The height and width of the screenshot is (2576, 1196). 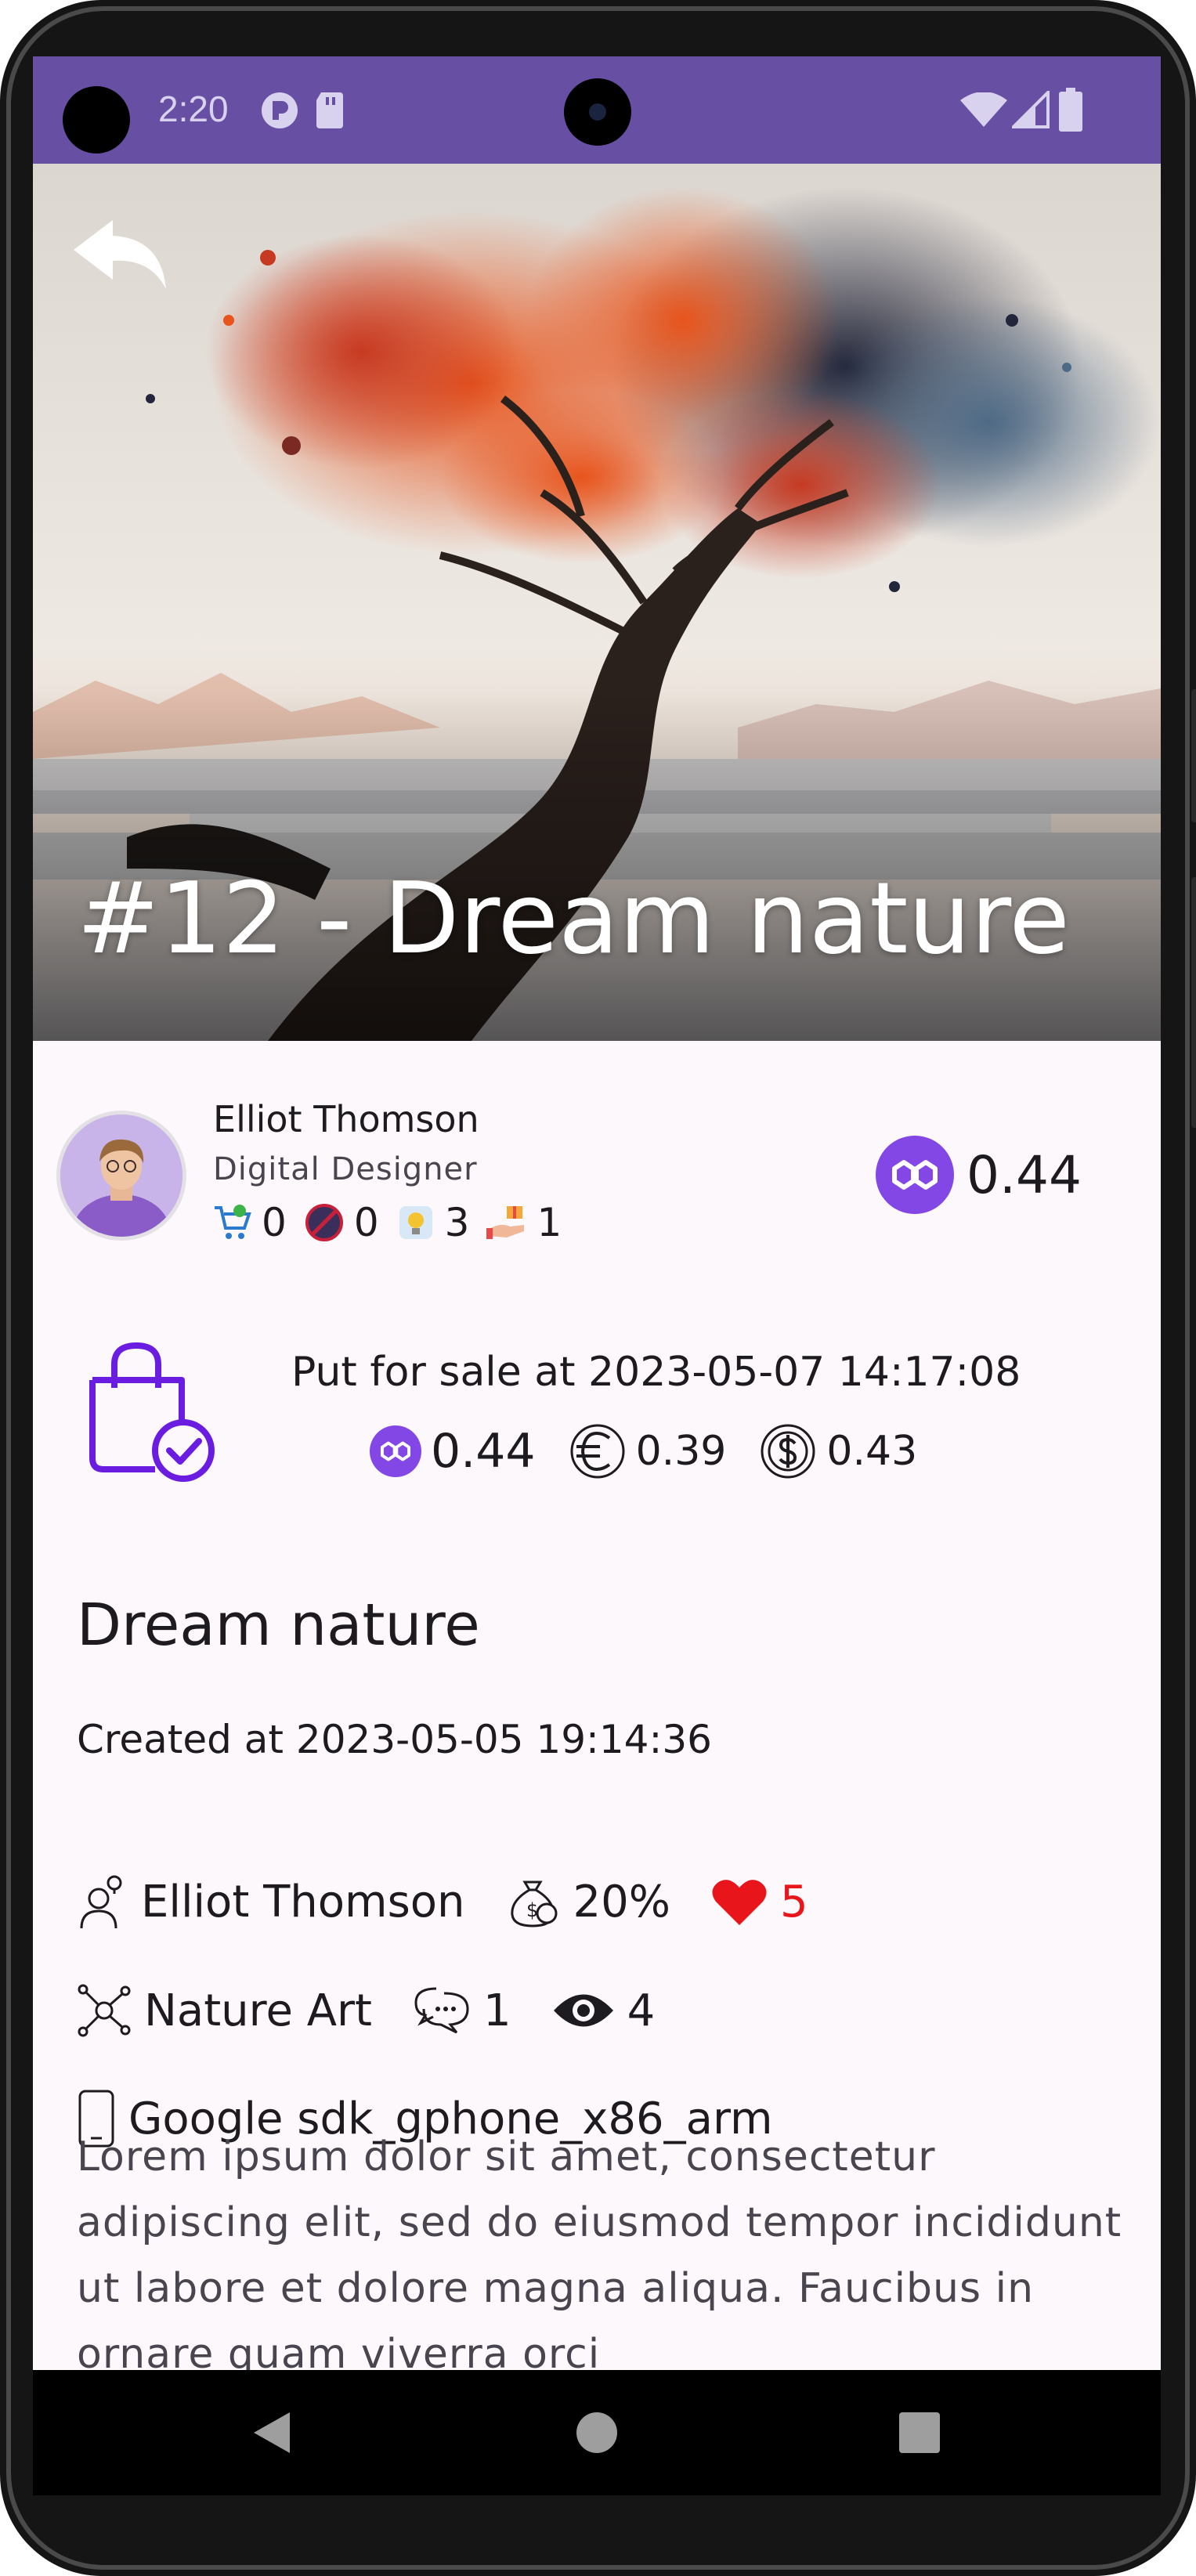 I want to click on hand-gift-icon, so click(x=505, y=1222).